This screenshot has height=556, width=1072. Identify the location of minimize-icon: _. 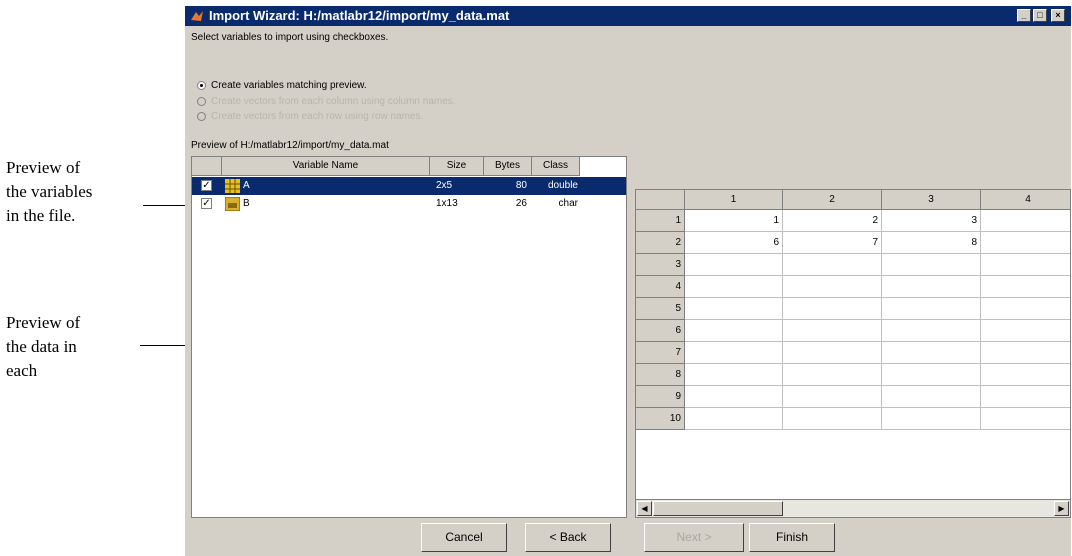
(1024, 15).